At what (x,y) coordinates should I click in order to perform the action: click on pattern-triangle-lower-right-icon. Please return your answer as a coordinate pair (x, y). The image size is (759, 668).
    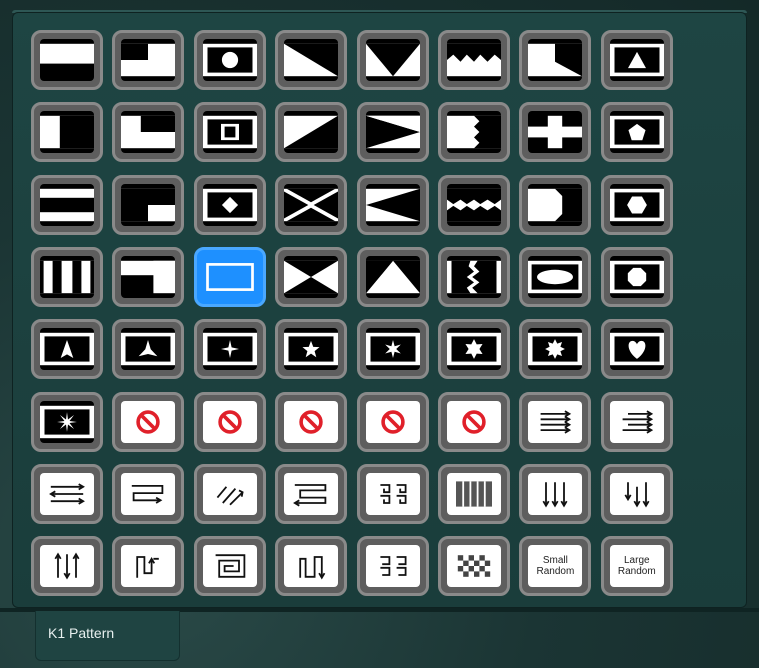
    Looking at the image, I should click on (311, 132).